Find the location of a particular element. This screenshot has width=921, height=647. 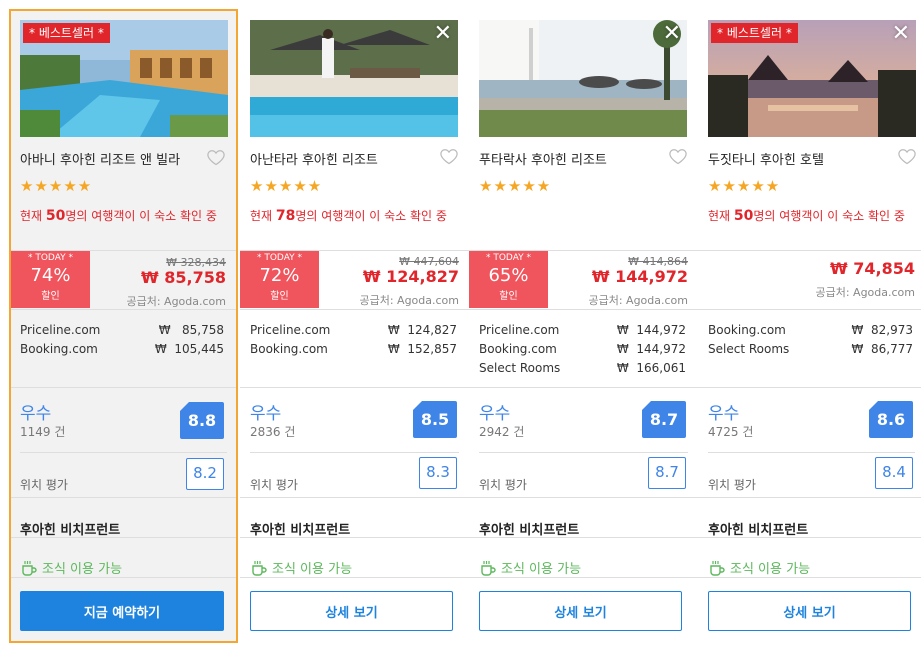

bestseller-badge: * 베스트셀러 * is located at coordinates (754, 33).